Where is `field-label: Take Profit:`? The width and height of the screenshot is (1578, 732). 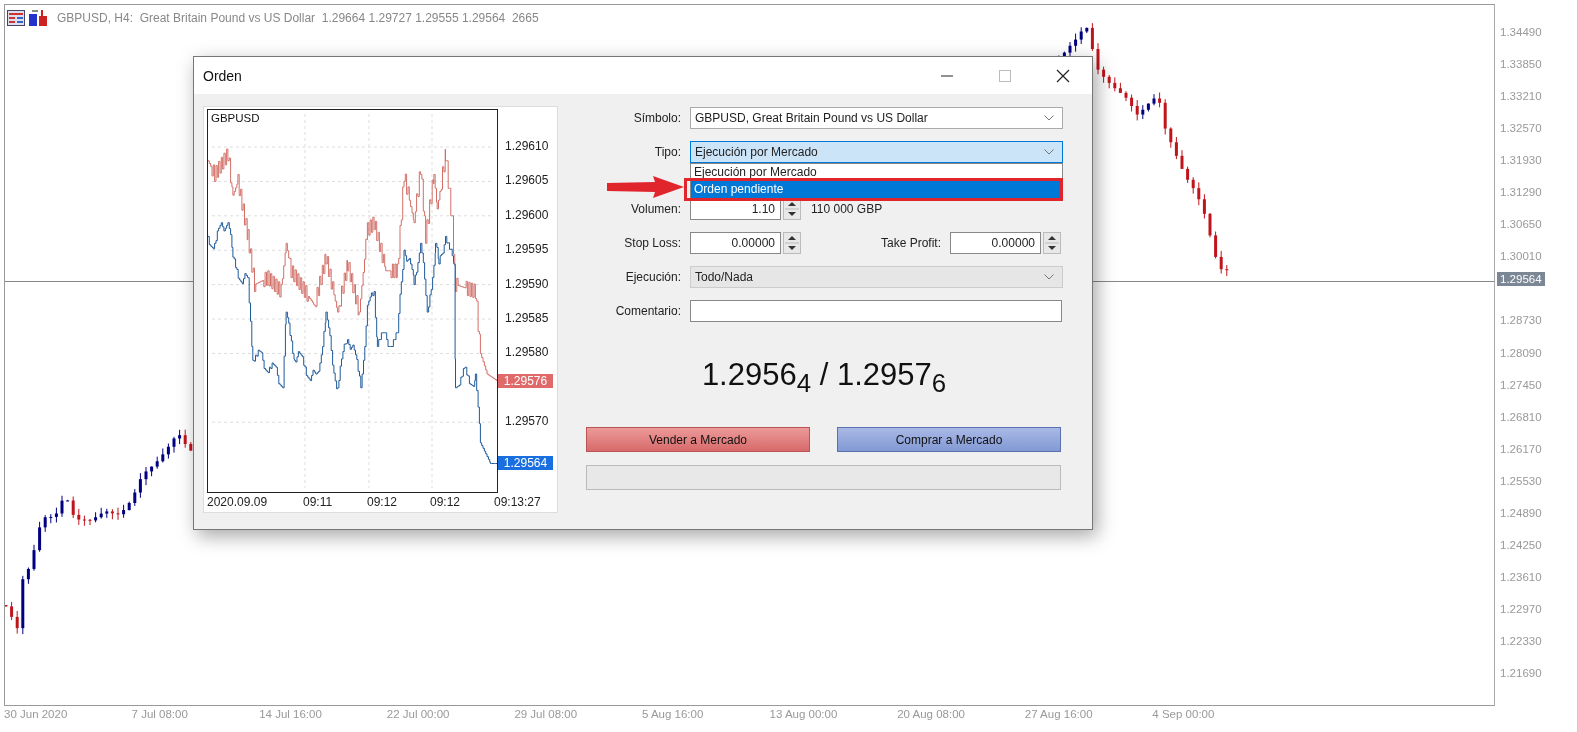 field-label: Take Profit: is located at coordinates (910, 243).